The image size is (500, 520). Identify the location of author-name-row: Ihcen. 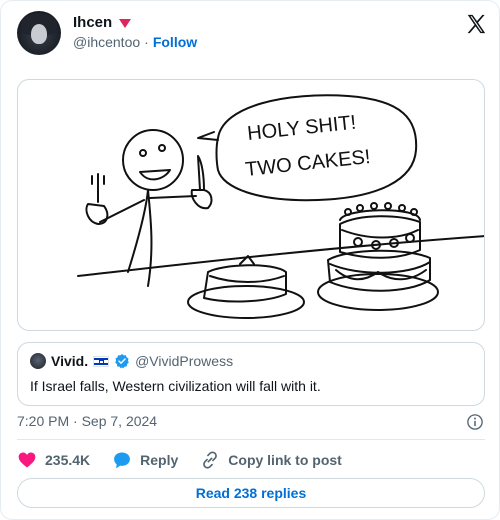
(102, 22).